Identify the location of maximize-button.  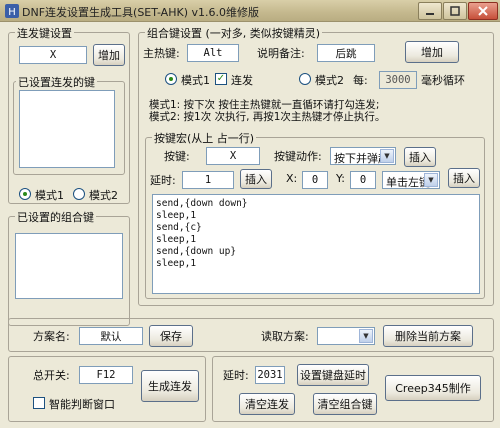
(455, 11).